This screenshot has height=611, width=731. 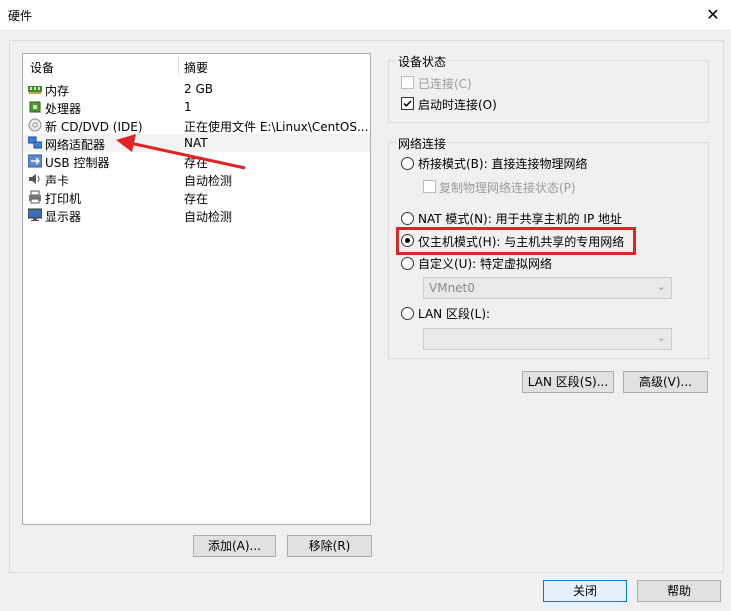 What do you see at coordinates (516, 241) in the screenshot?
I see `annotation-highlight-box` at bounding box center [516, 241].